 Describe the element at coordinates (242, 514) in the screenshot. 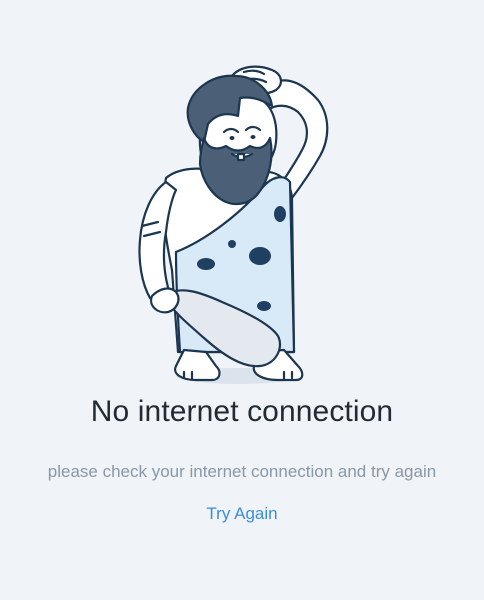

I see `try-again-button: Try Again` at that location.